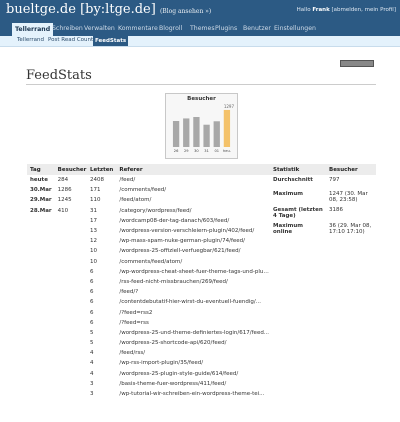 Image resolution: width=400 pixels, height=422 pixels. I want to click on stat-value: 797, so click(334, 180).